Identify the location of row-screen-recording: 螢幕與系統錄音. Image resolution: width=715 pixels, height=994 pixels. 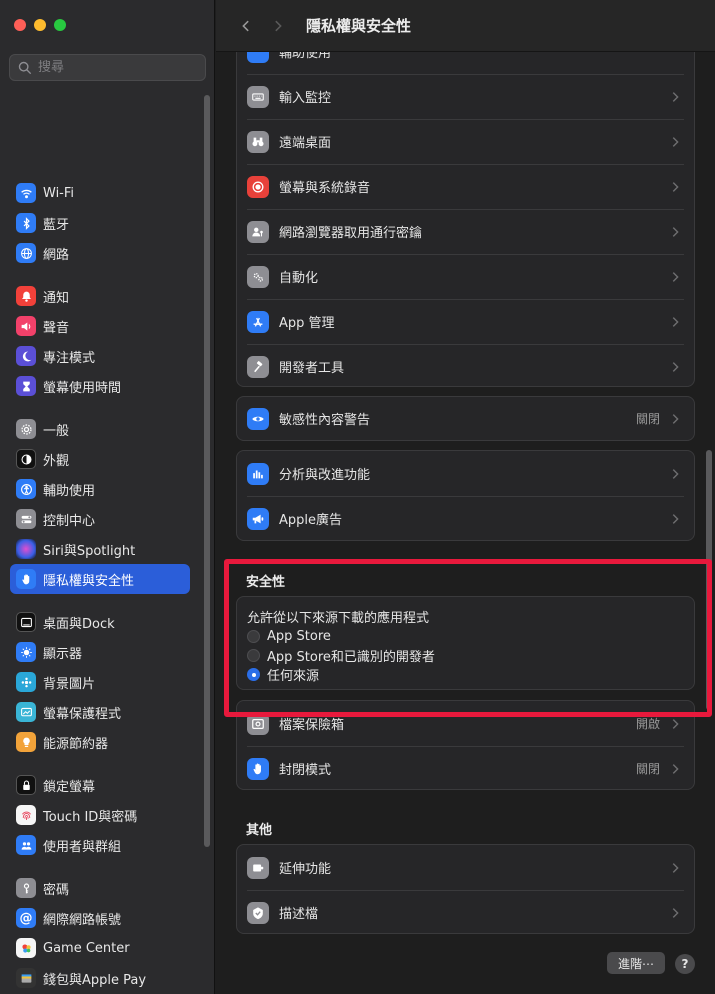
(465, 186).